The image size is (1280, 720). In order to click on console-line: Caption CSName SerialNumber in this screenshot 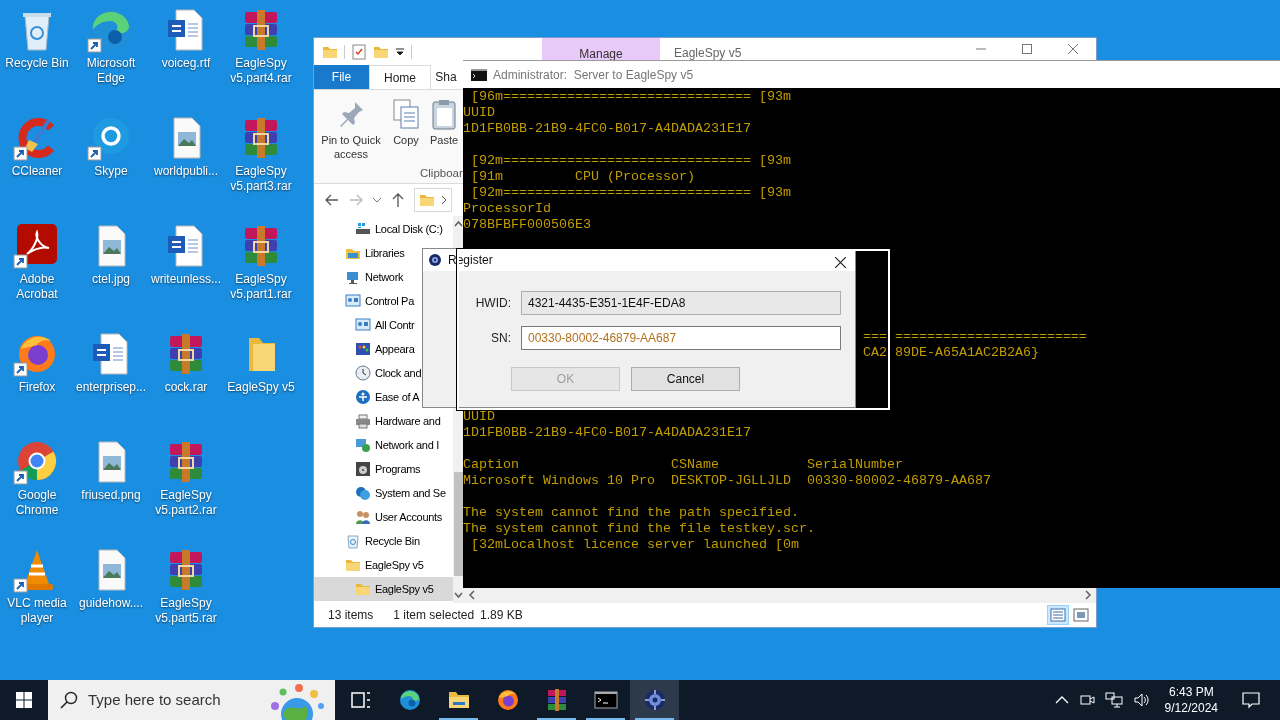, I will do `click(683, 465)`.